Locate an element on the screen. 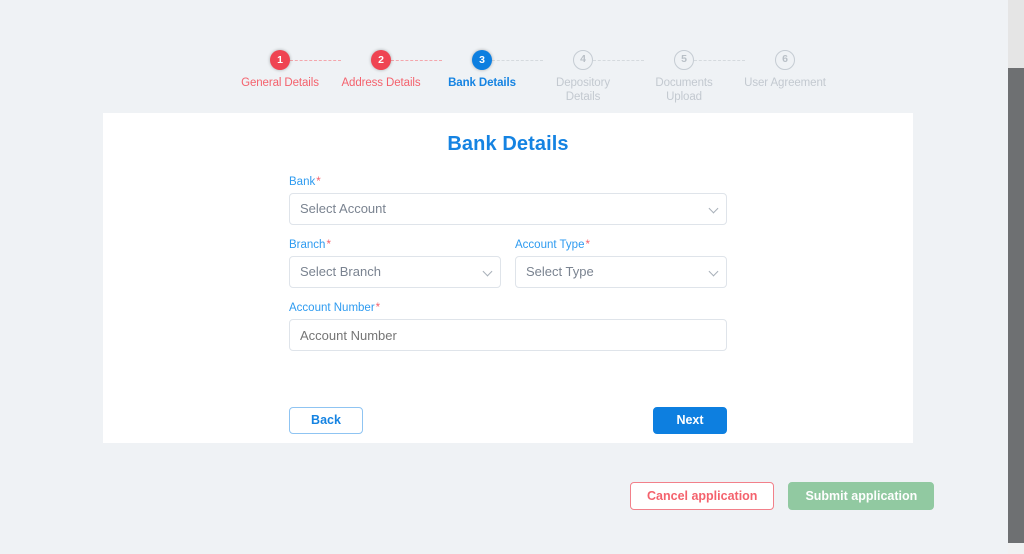  branch-select-wrapper: Select Branch is located at coordinates (395, 272).